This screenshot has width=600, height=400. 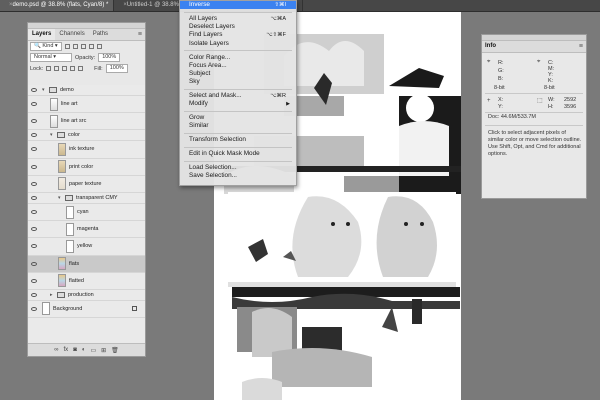 I want to click on layer-group-row: ▾ demo, so click(x=86, y=90).